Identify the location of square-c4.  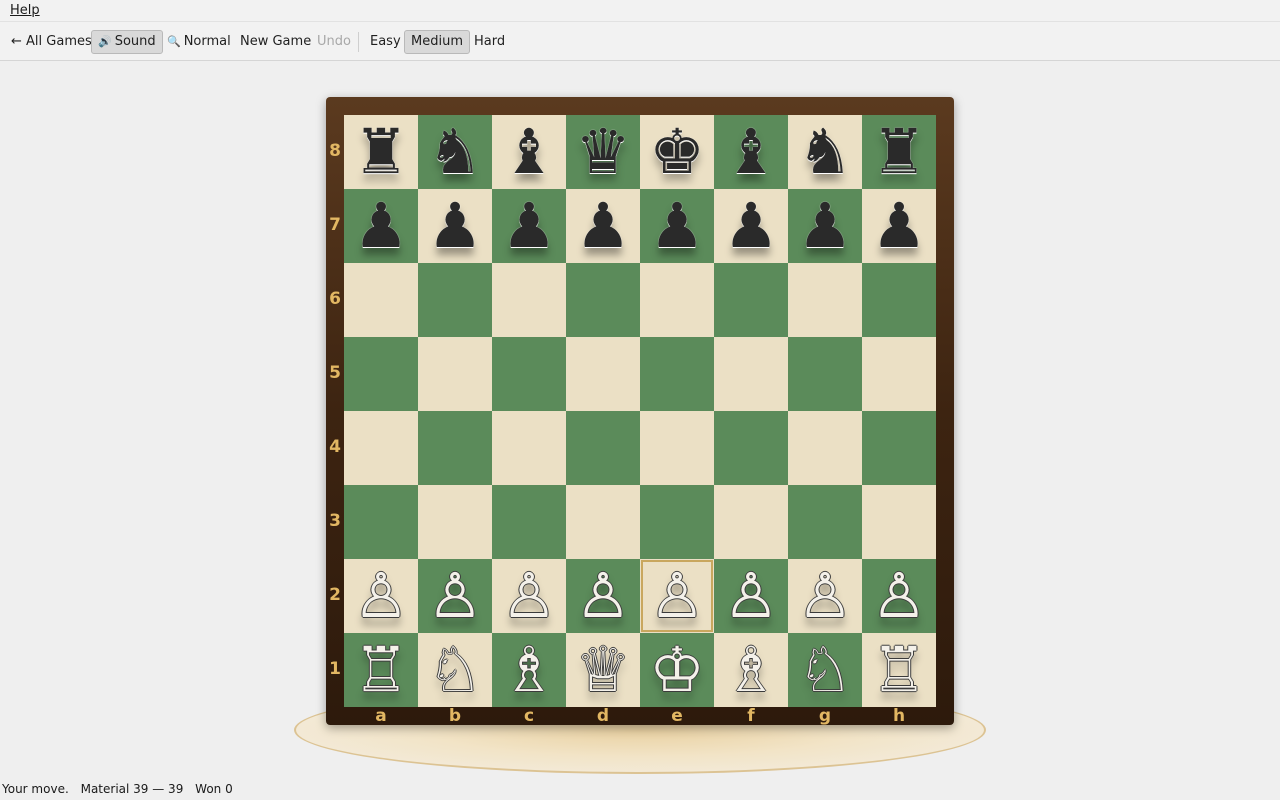
(529, 448).